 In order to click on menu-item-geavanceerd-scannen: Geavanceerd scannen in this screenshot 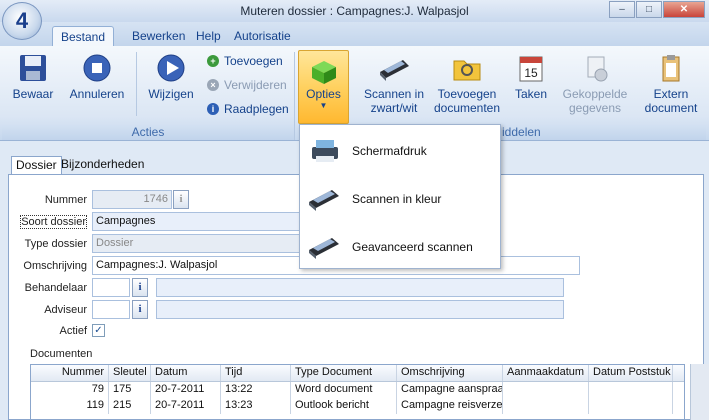, I will do `click(401, 247)`.